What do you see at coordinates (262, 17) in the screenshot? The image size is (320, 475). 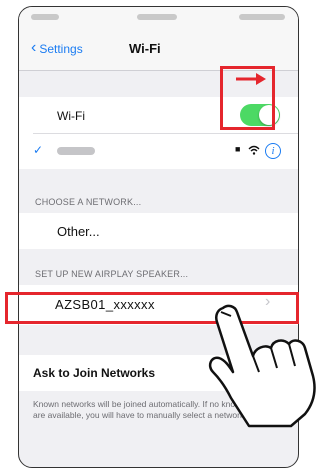 I see `battery-indicator` at bounding box center [262, 17].